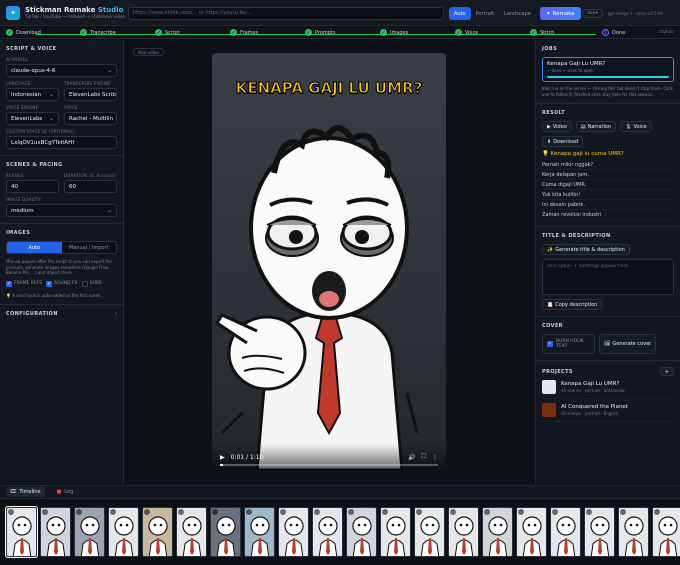  What do you see at coordinates (560, 13) in the screenshot?
I see `remake-button: ✦ Remake` at bounding box center [560, 13].